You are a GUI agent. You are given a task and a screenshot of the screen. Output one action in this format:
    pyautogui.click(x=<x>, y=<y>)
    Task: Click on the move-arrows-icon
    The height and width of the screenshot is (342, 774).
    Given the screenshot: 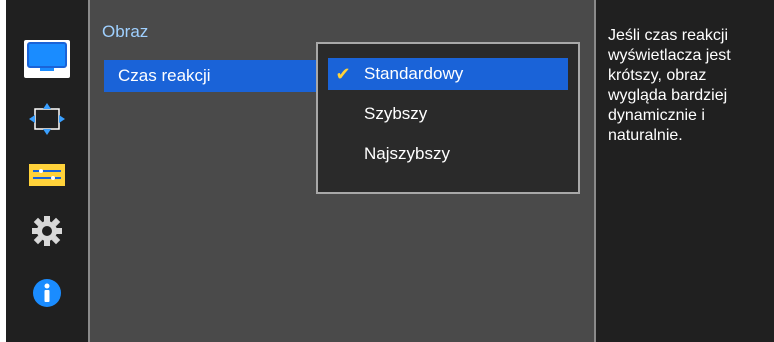 What is the action you would take?
    pyautogui.click(x=47, y=121)
    